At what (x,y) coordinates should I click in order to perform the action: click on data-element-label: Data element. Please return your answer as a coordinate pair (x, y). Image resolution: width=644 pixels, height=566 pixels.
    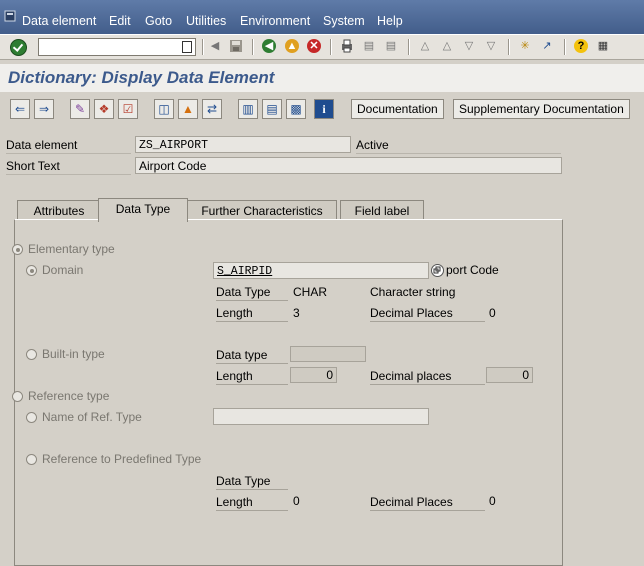
    Looking at the image, I should click on (42, 145).